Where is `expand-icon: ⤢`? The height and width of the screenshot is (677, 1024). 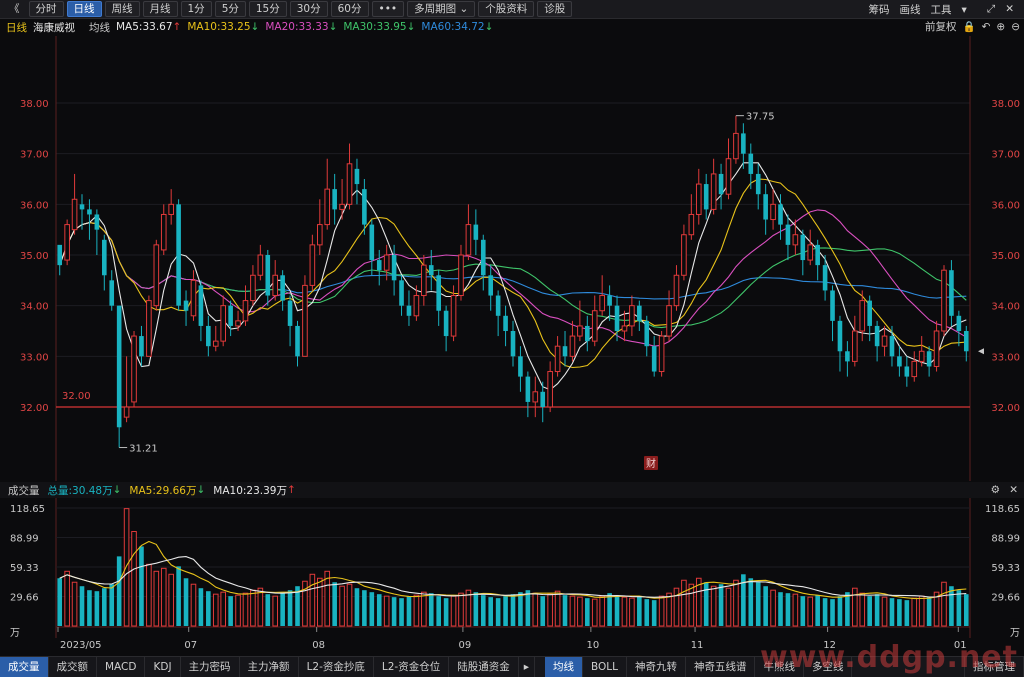
expand-icon: ⤢ is located at coordinates (991, 9).